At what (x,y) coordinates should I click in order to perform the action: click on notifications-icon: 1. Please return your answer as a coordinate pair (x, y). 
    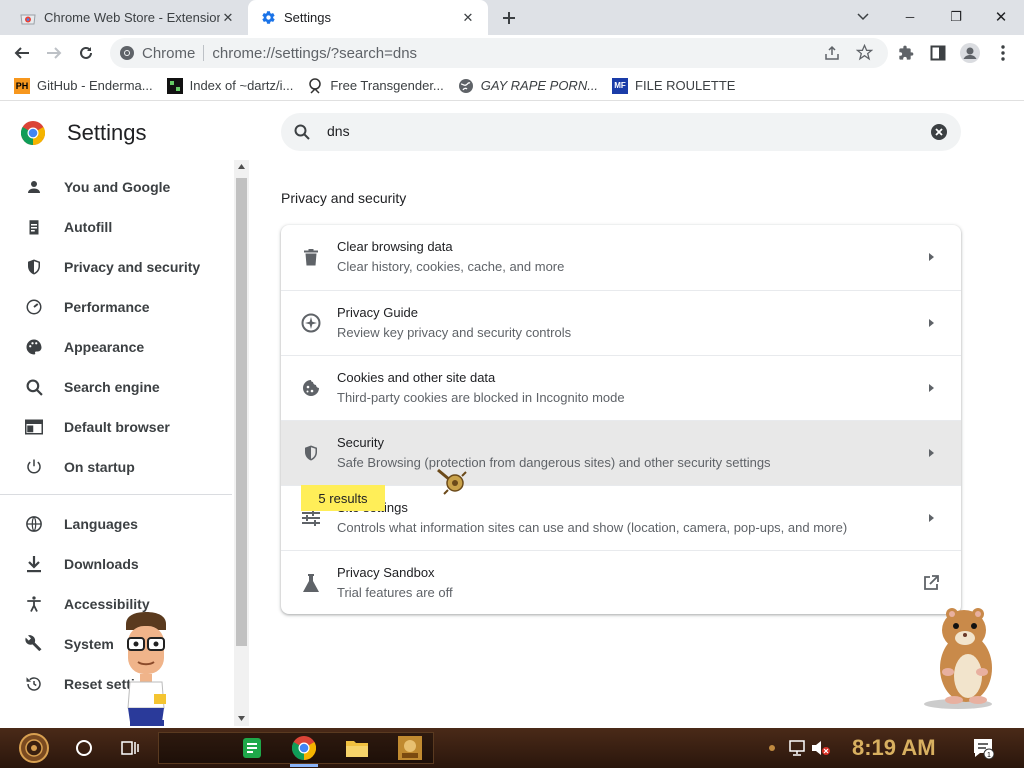
    Looking at the image, I should click on (983, 748).